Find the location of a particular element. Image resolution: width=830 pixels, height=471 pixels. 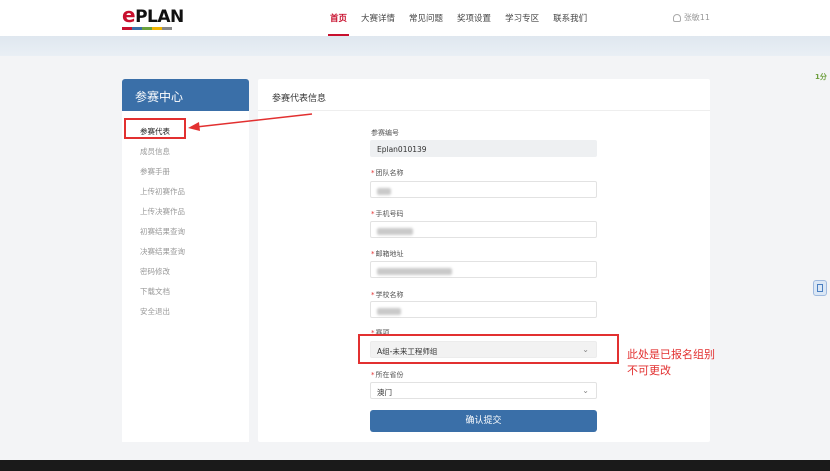

user-icon is located at coordinates (676, 17).